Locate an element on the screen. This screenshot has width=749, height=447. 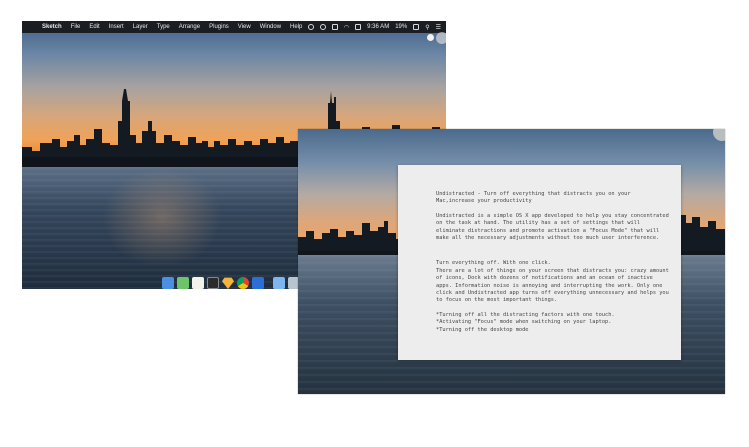
menu-arrange: Arrange is located at coordinates (189, 27).